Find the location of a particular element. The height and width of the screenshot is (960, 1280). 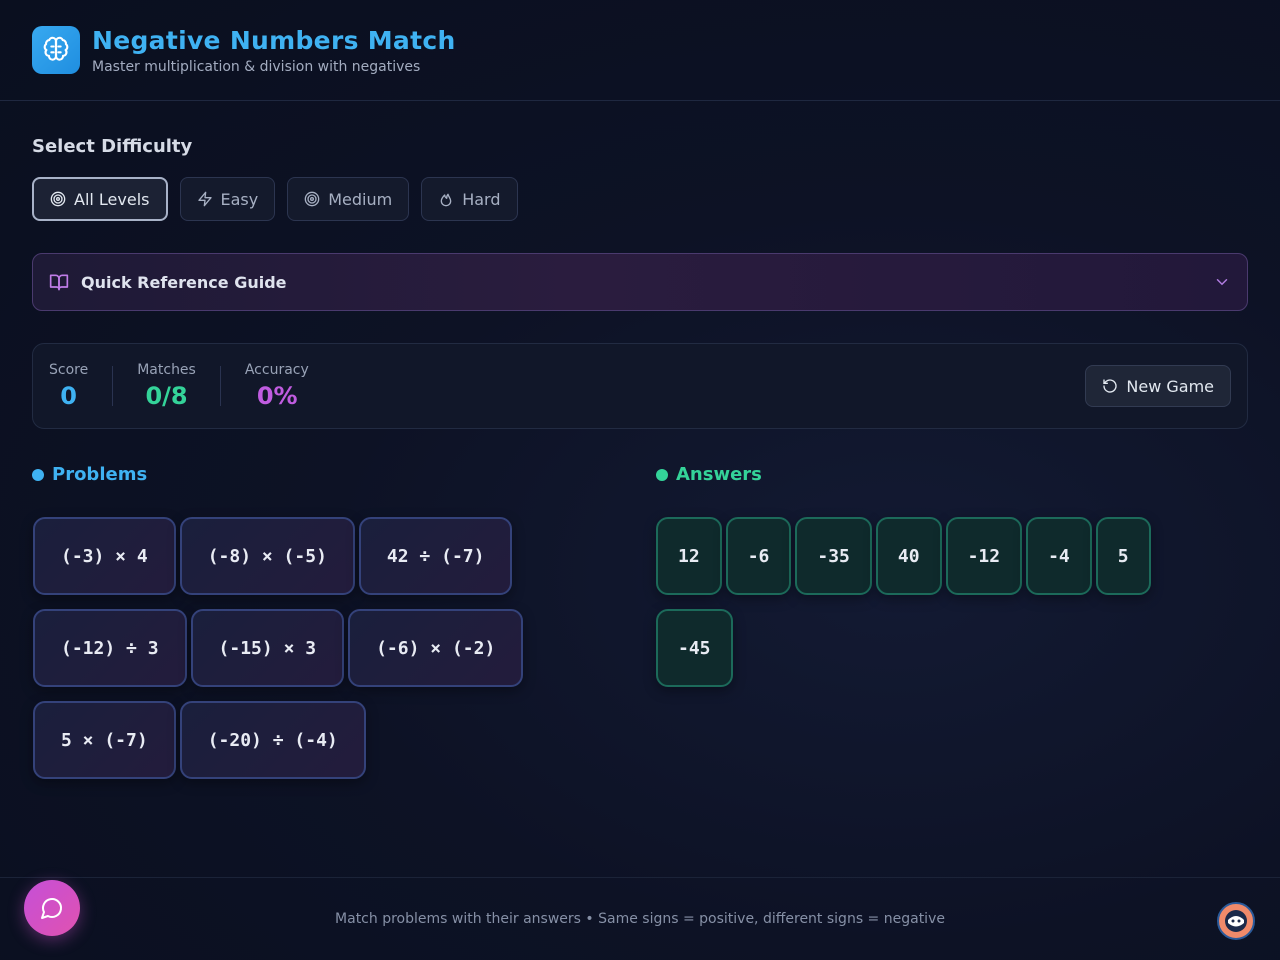

blue-dot-icon is located at coordinates (38, 474).